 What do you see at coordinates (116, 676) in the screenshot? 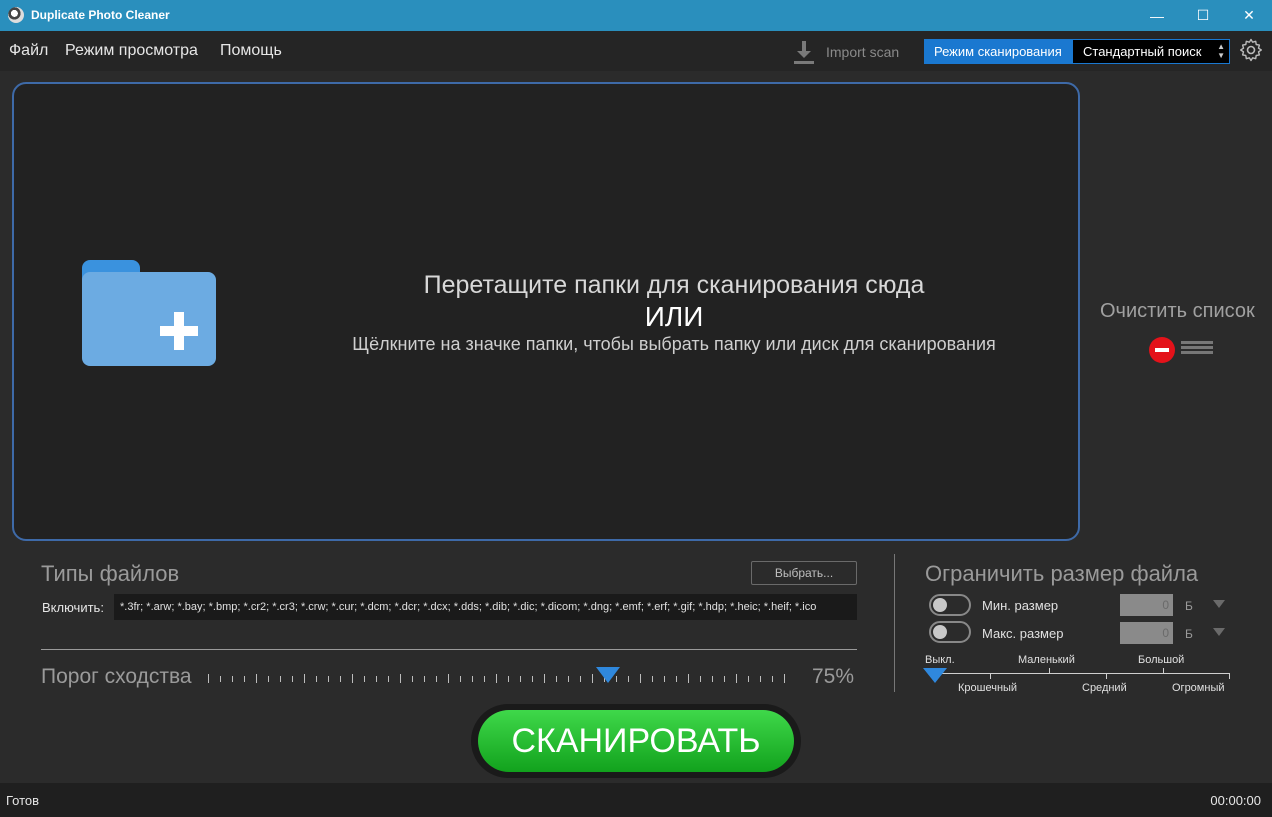
I see `similarity-label: Порог сходства` at bounding box center [116, 676].